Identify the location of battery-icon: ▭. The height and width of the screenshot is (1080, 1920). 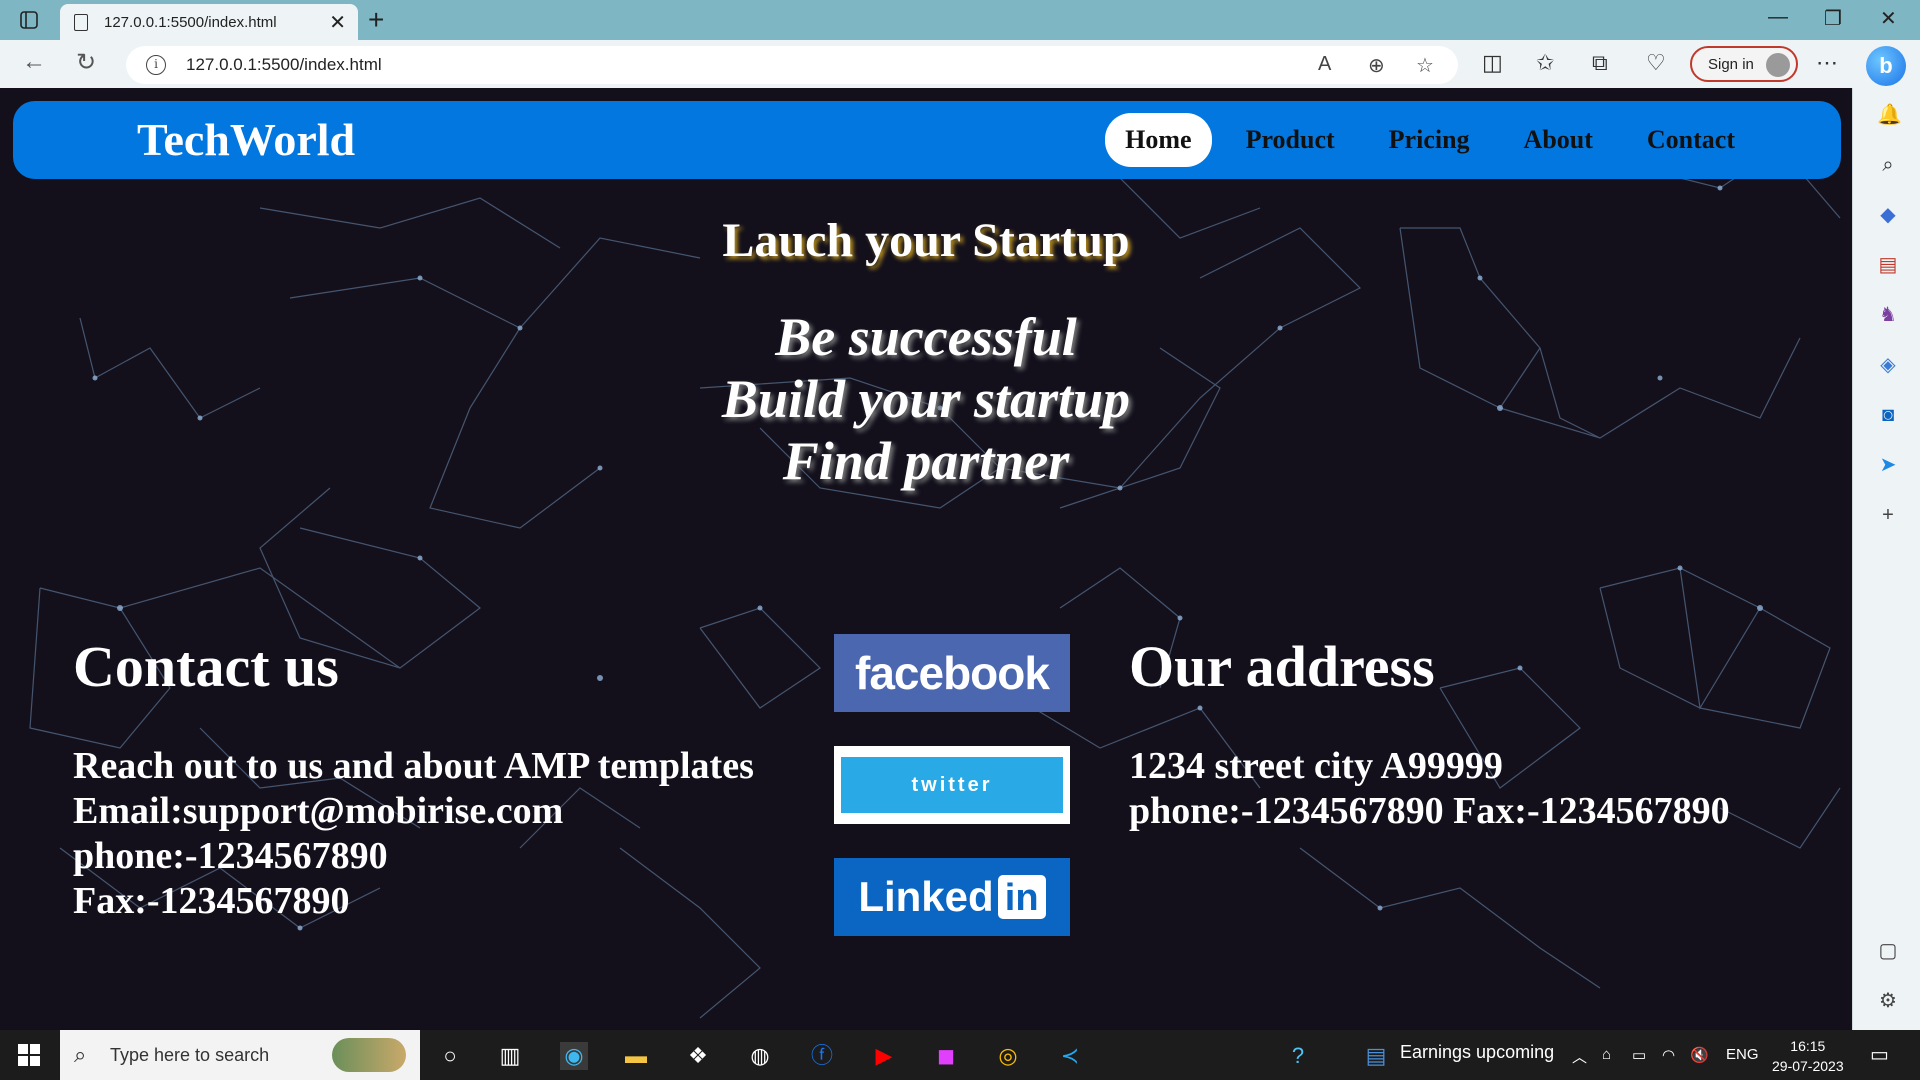
(1639, 1055).